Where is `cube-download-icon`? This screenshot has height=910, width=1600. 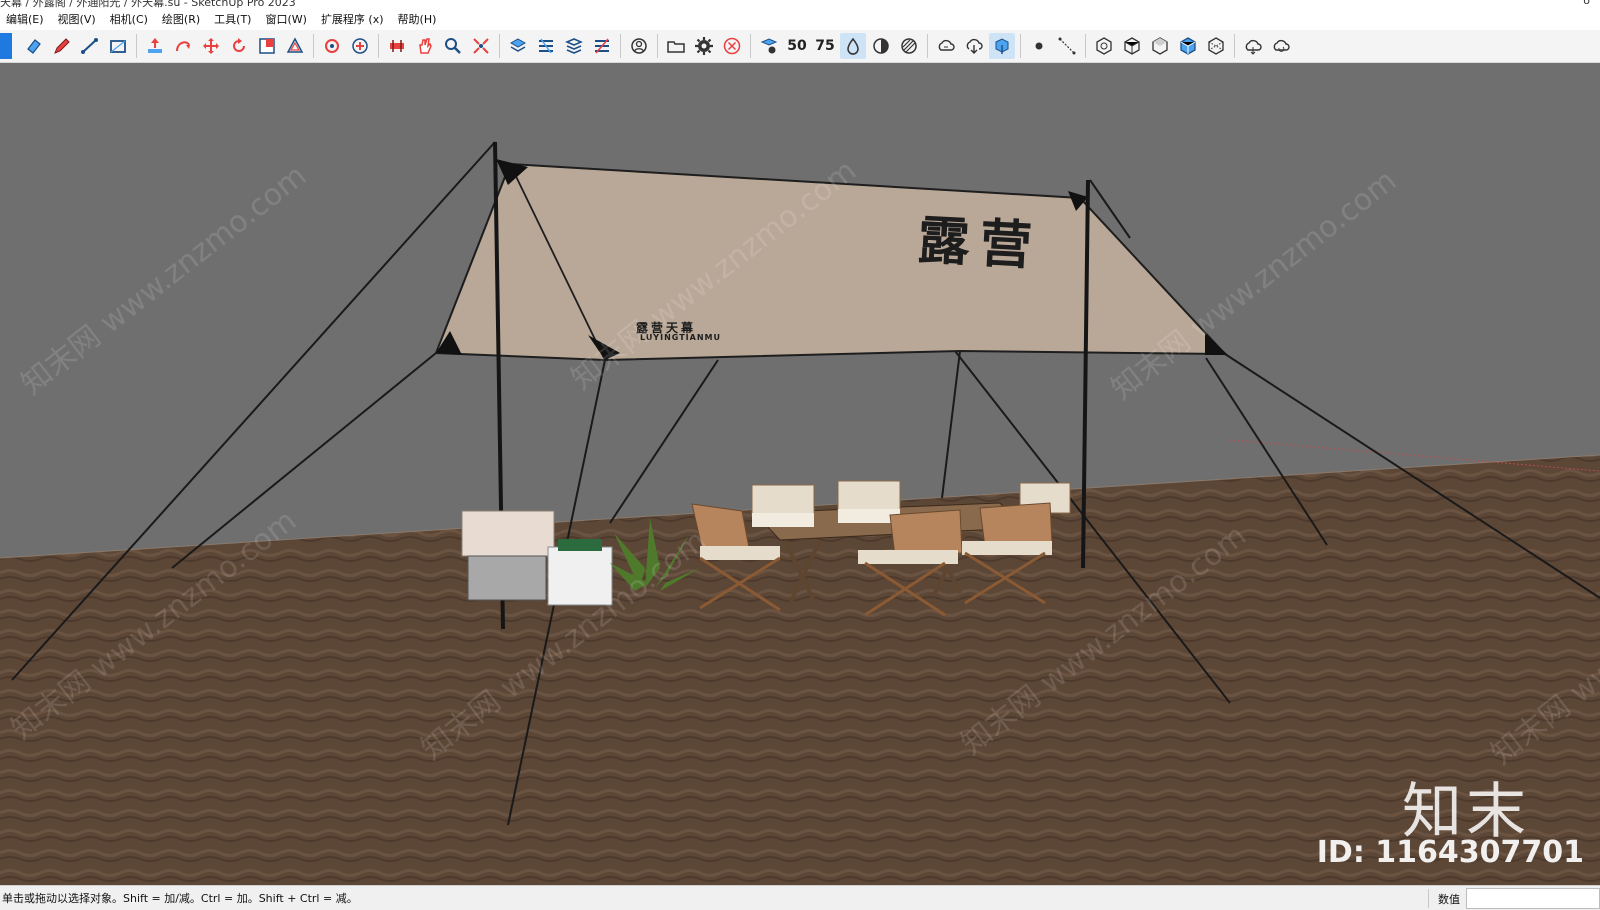
cube-download-icon is located at coordinates (1002, 46).